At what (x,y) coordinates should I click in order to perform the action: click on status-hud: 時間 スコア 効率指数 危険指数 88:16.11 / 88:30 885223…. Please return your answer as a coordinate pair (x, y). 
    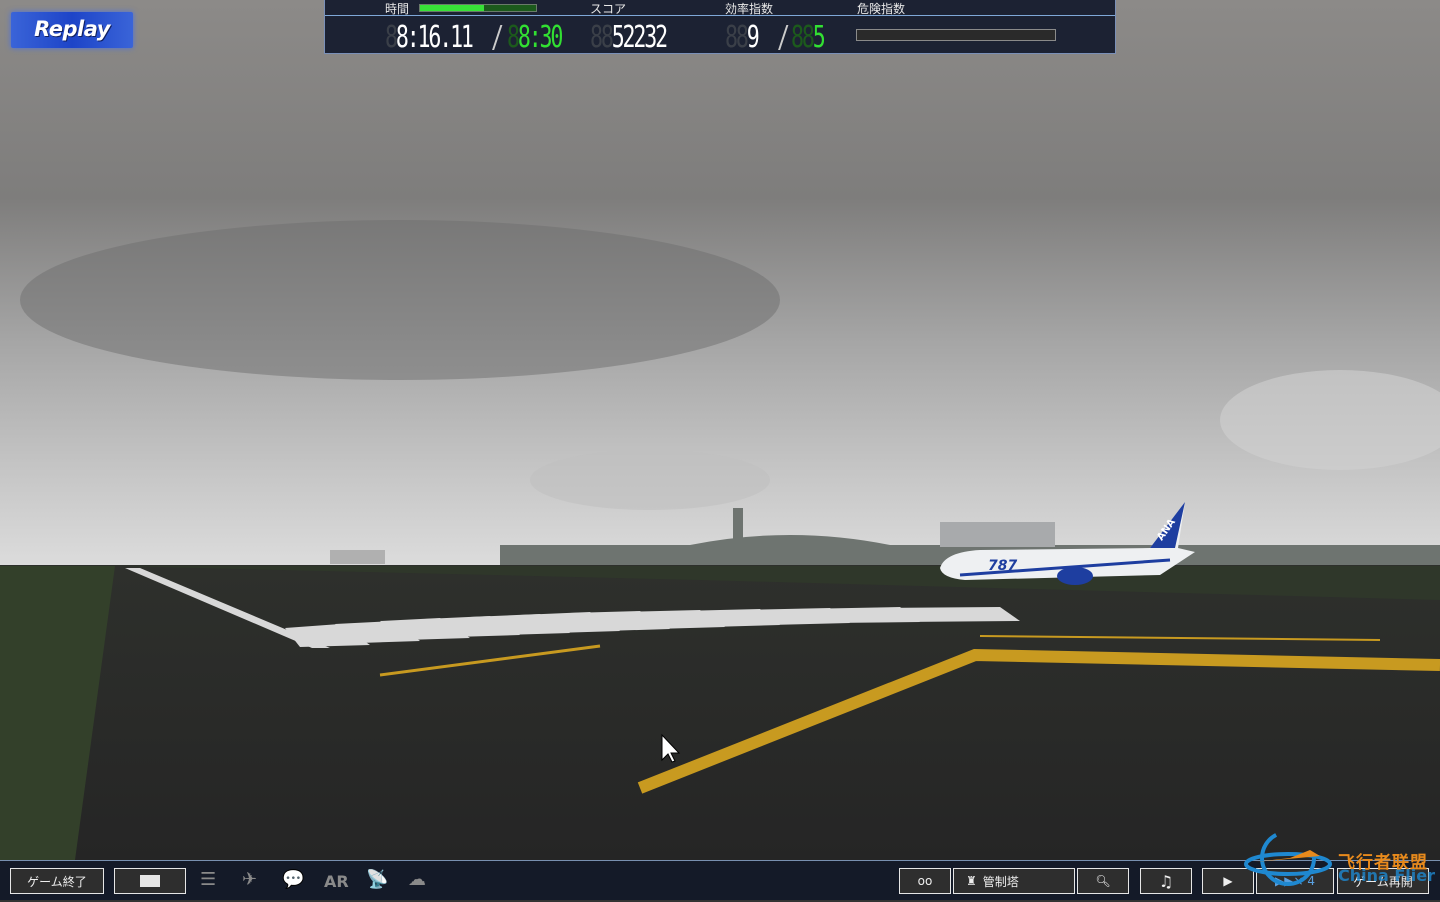
    Looking at the image, I should click on (720, 27).